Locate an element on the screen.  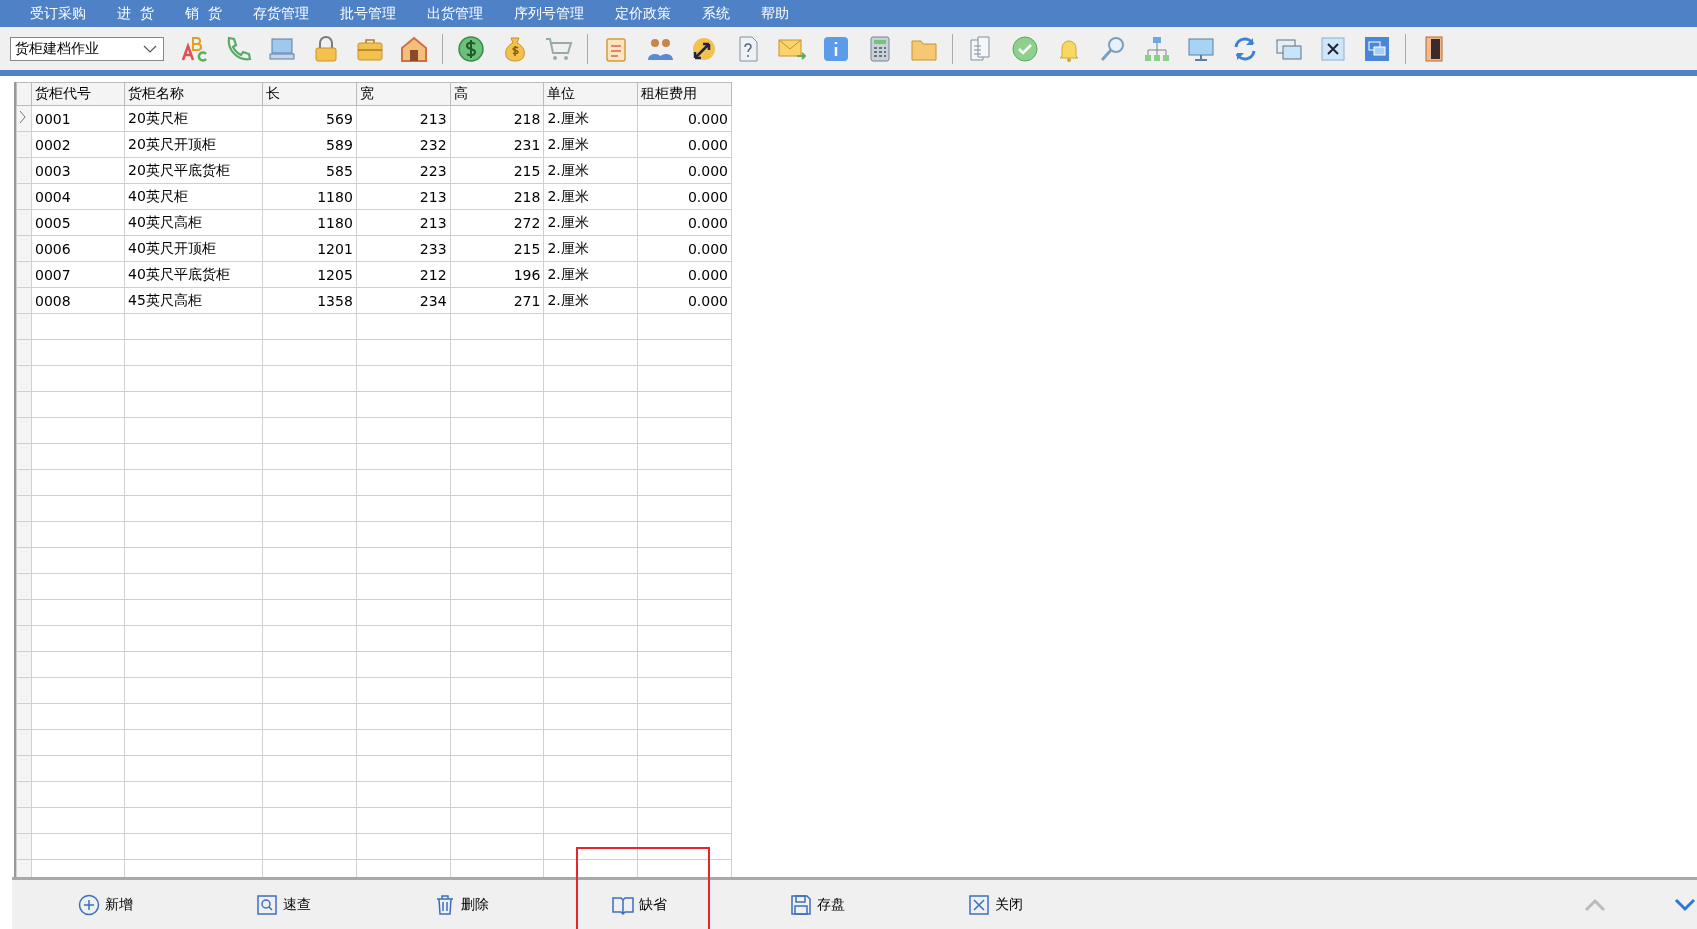
table-cell: 1201 is located at coordinates (309, 248).